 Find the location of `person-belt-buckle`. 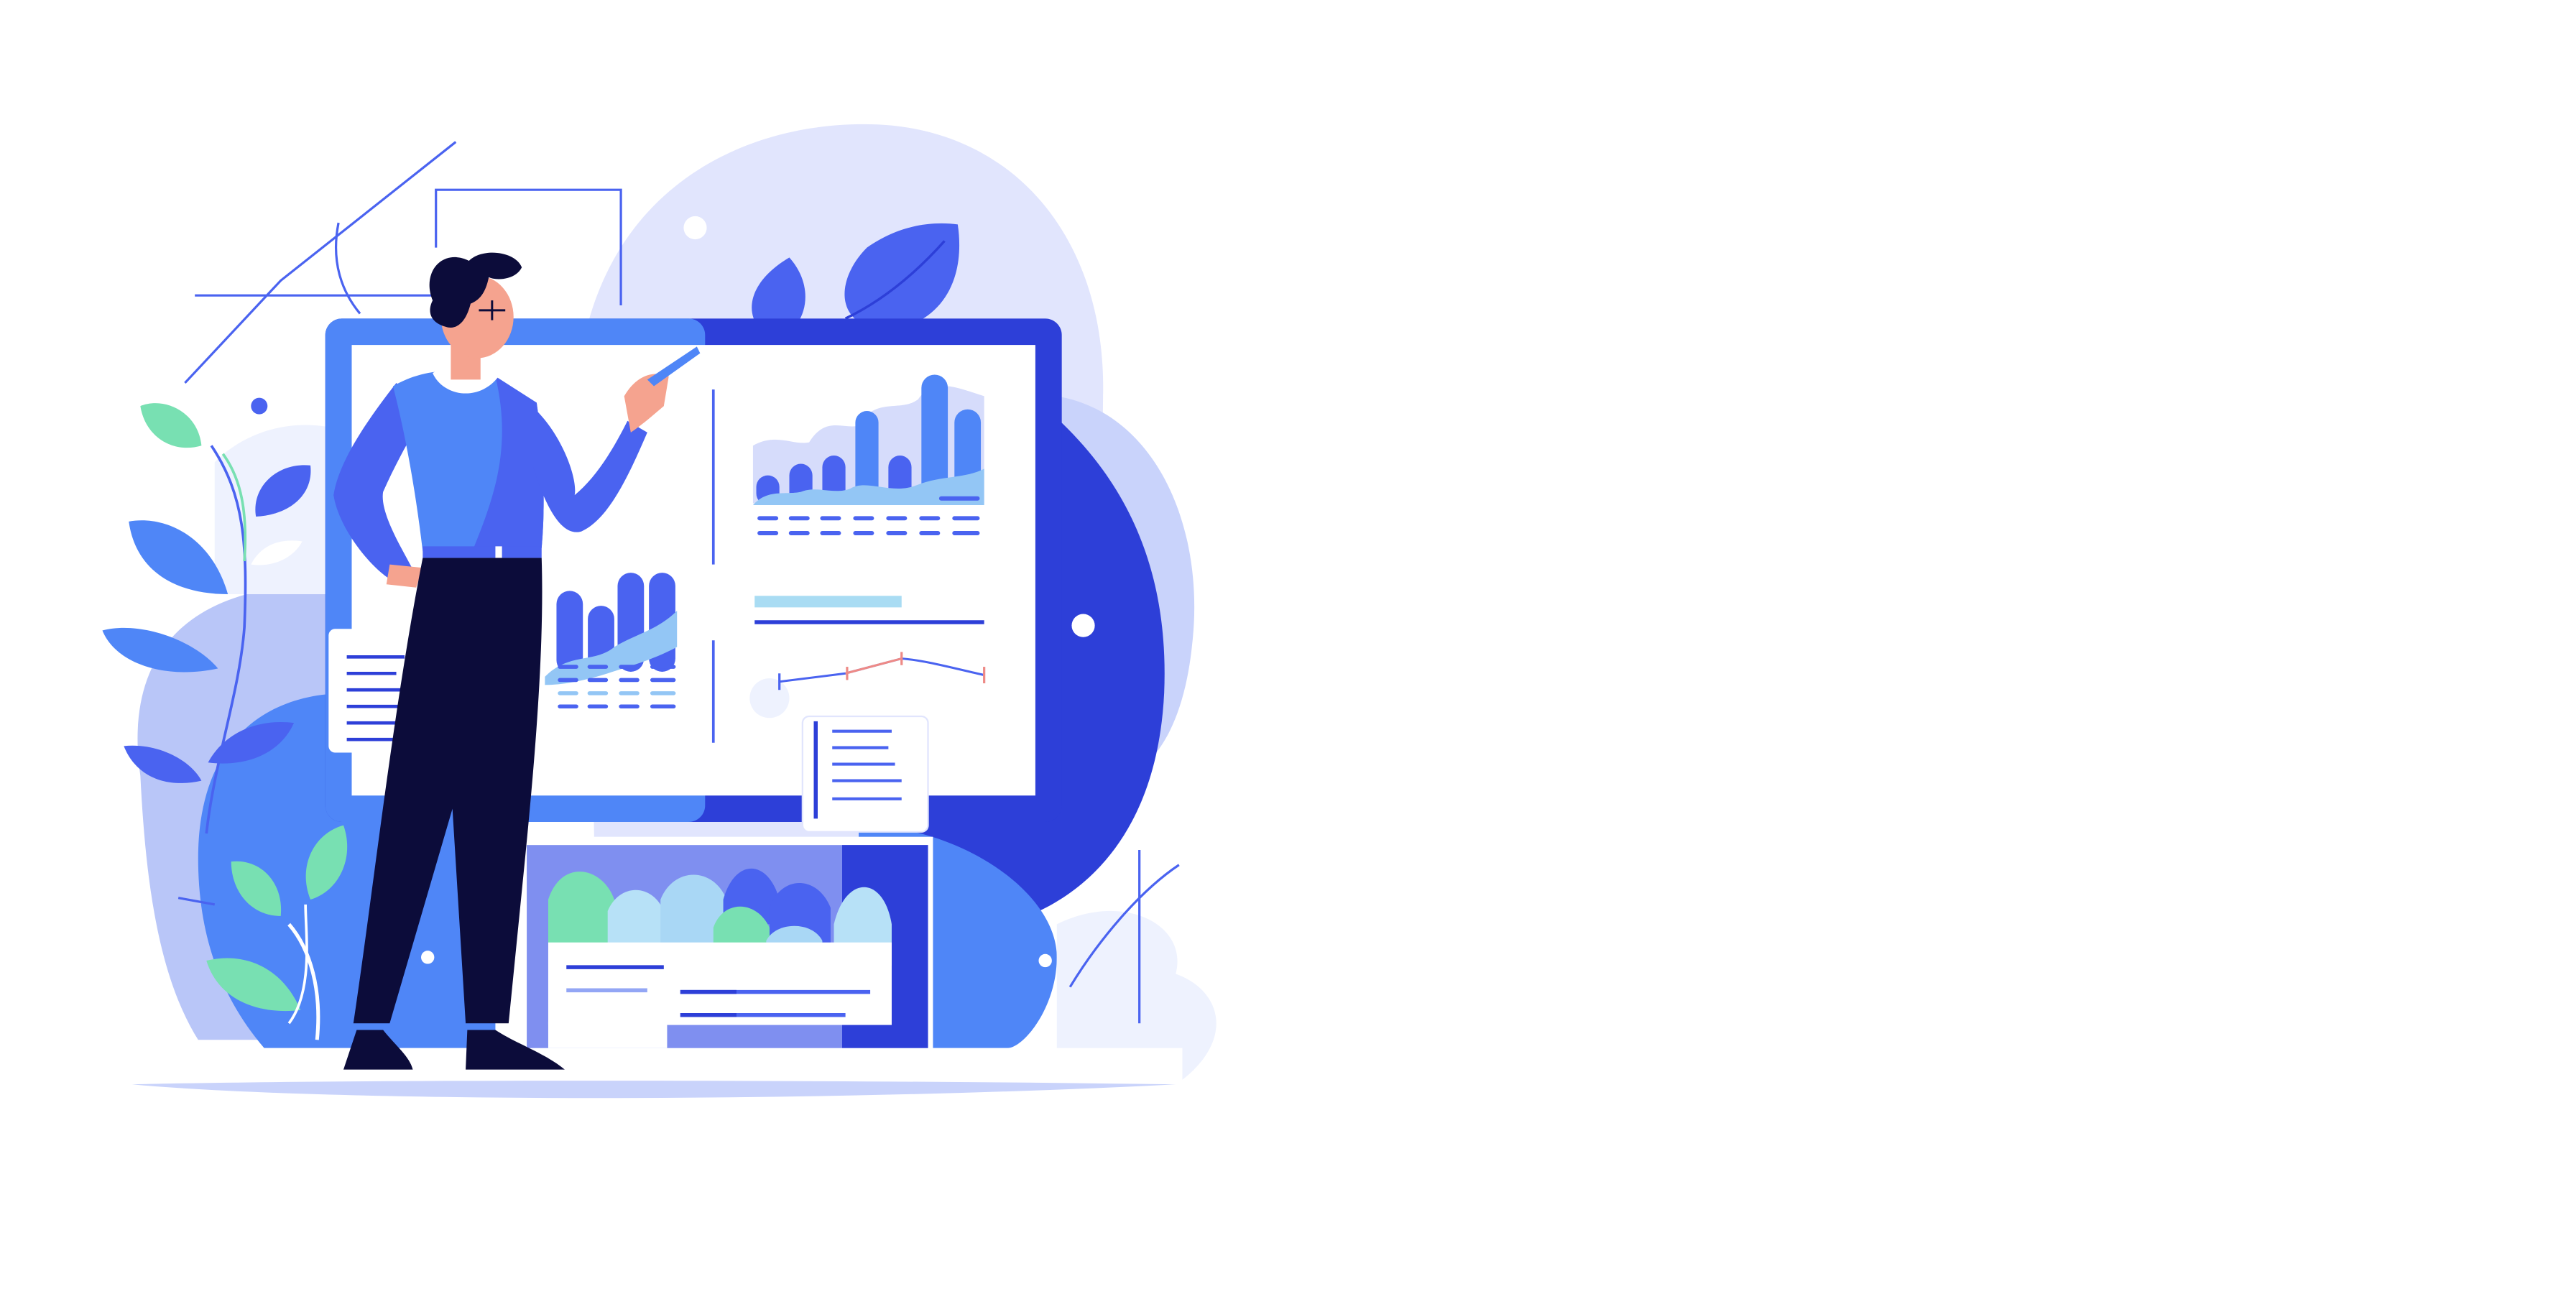

person-belt-buckle is located at coordinates (498, 552).